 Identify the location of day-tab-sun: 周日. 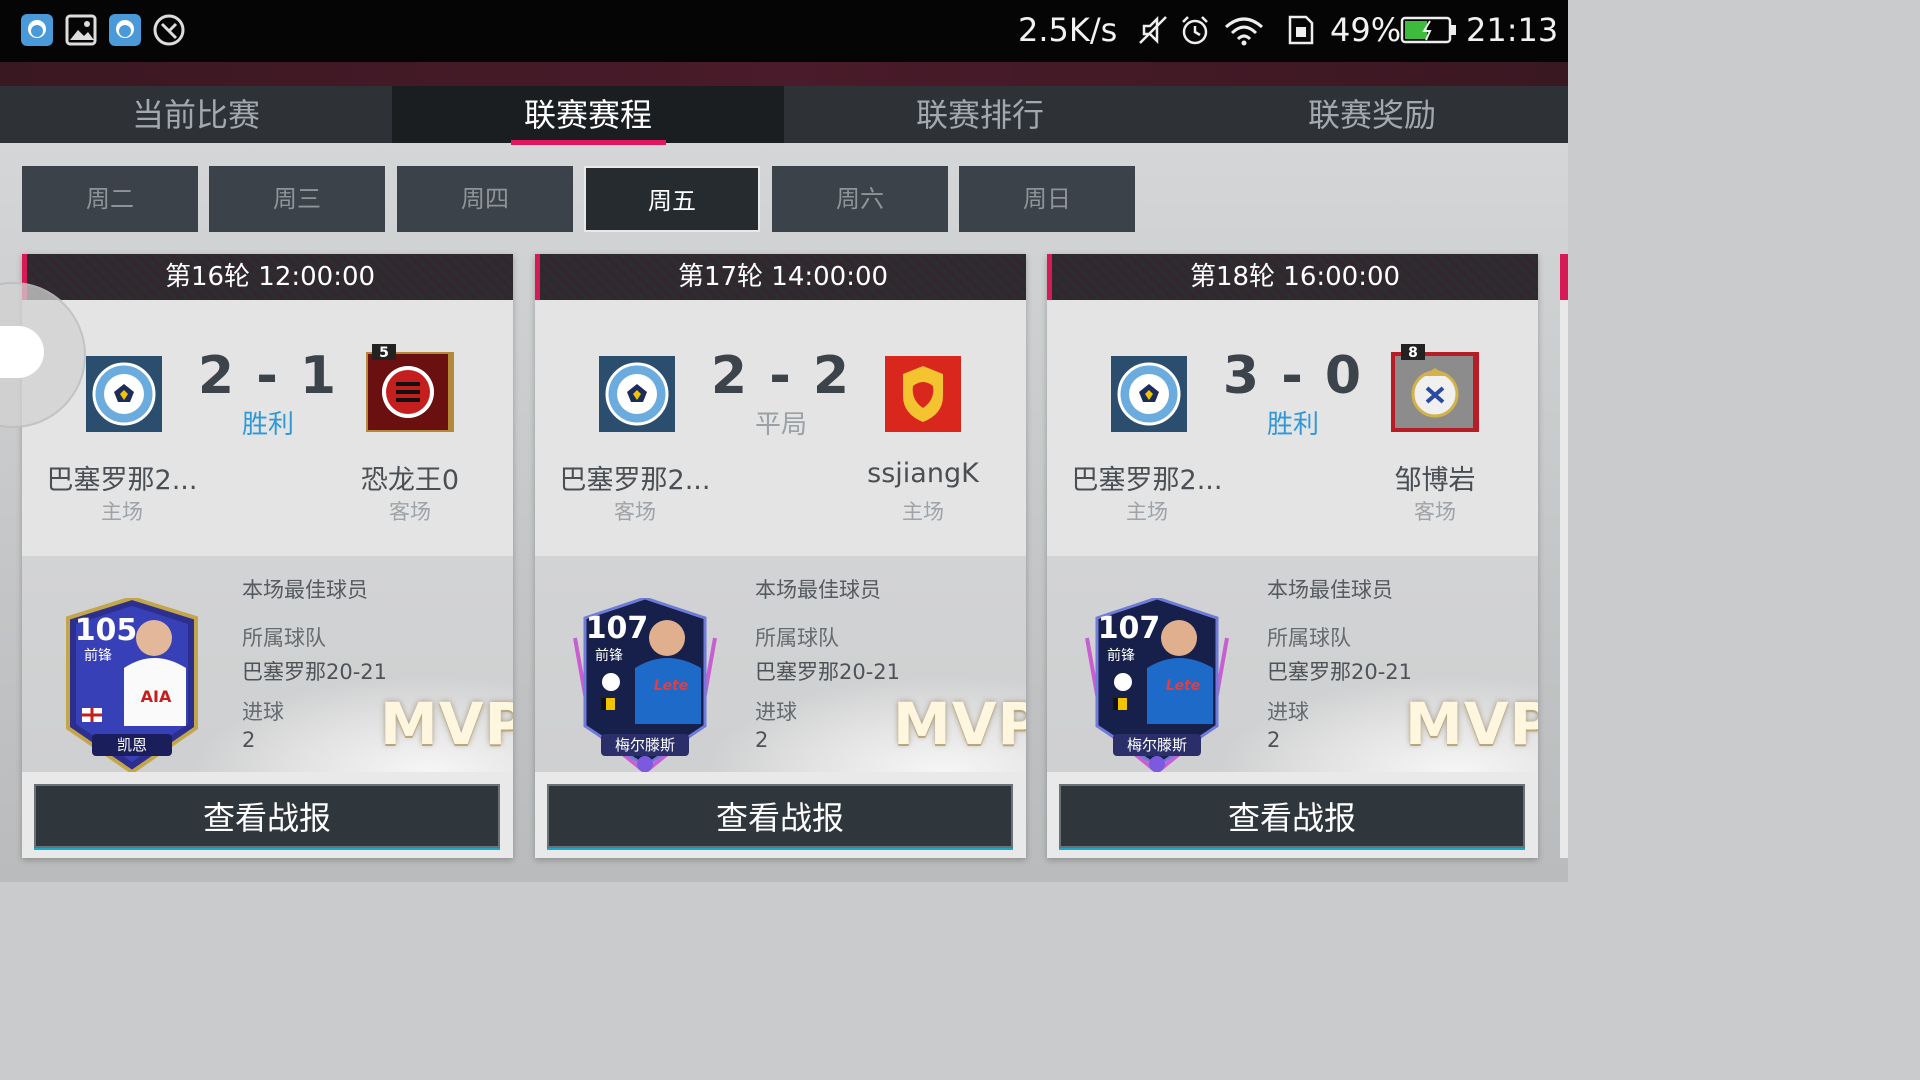
(1047, 199).